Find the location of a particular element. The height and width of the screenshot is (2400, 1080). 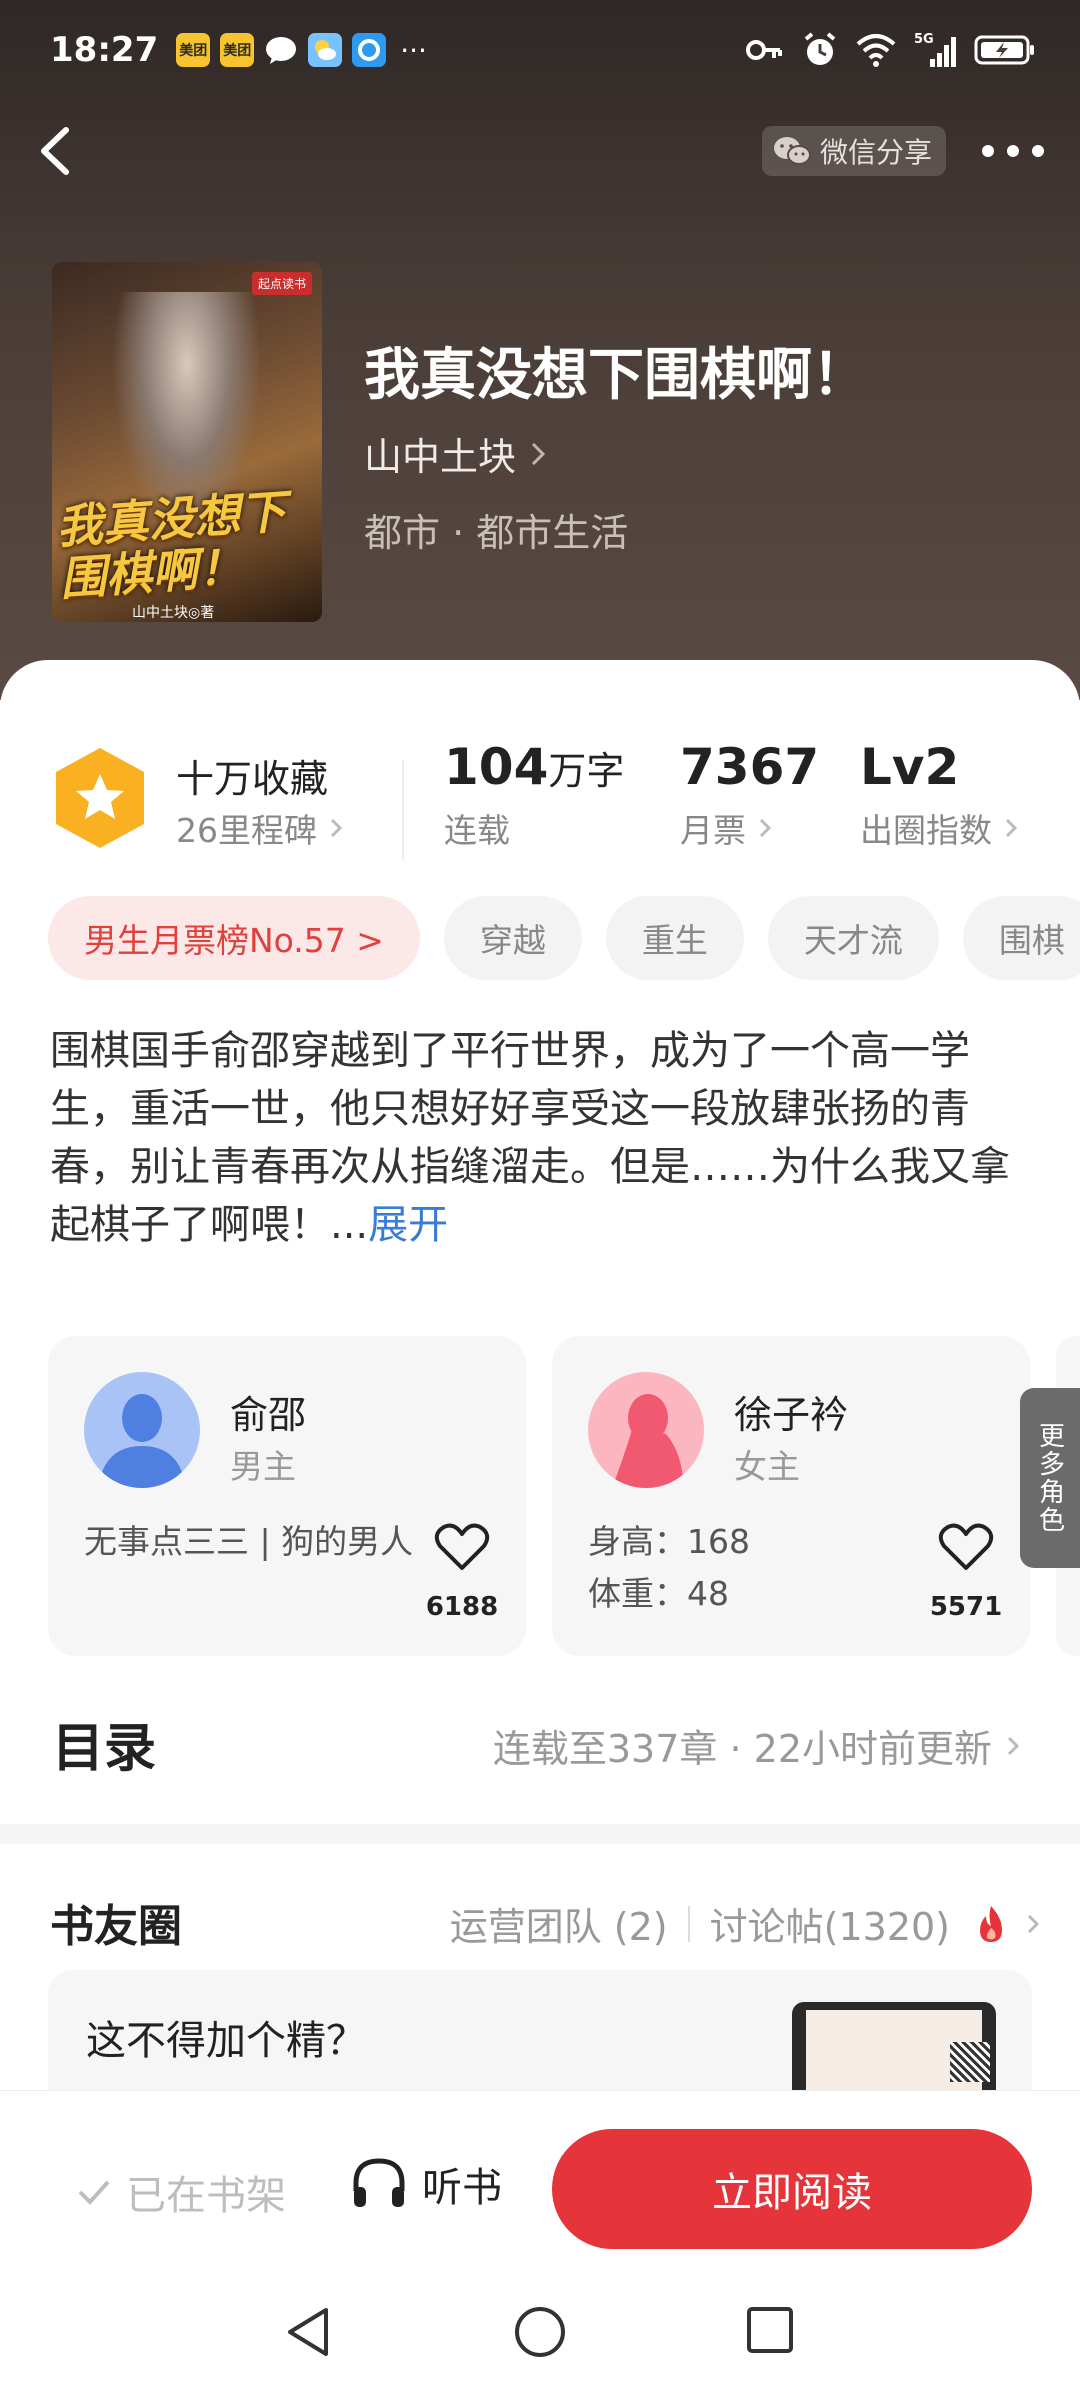

character-info: 无事点三三 | 狗的男人 is located at coordinates (249, 1541).